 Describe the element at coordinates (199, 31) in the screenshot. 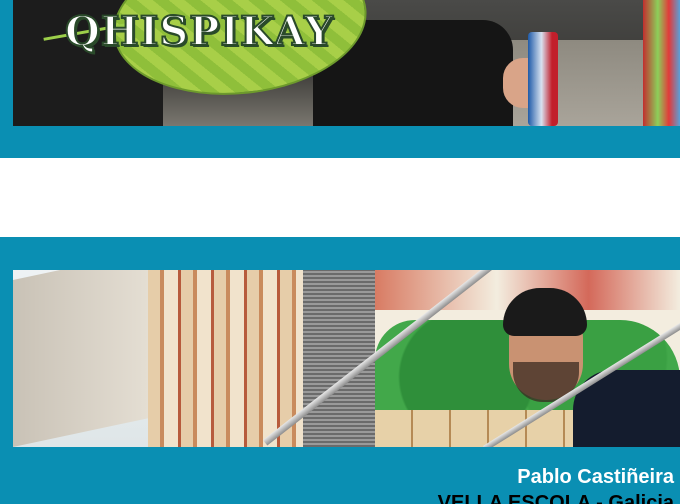

I see `qhispikay-logo: QHISPIKAY` at that location.